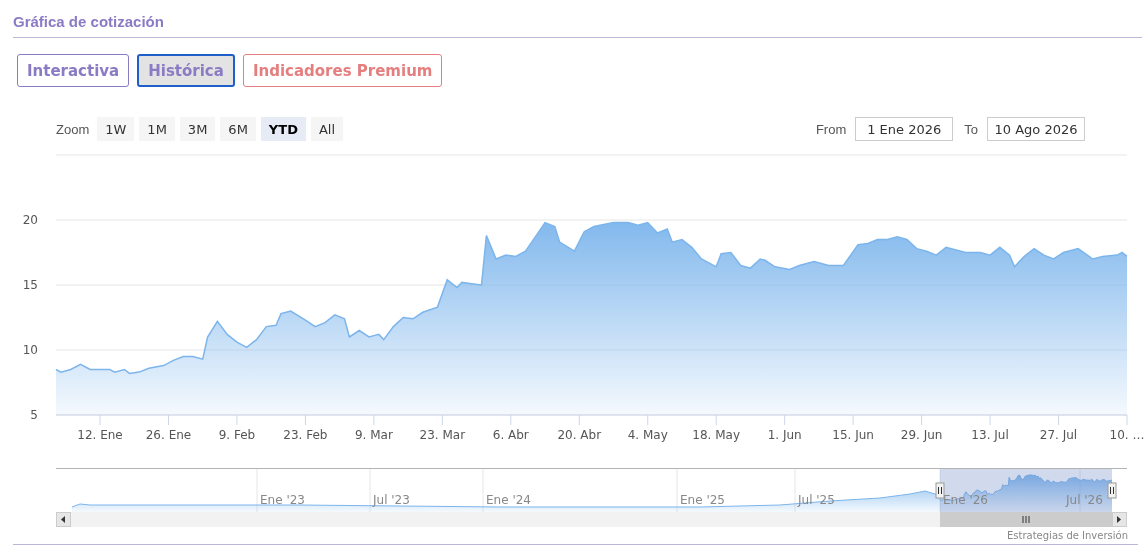  Describe the element at coordinates (990, 435) in the screenshot. I see `x-axis-label: 13. Jul` at that location.